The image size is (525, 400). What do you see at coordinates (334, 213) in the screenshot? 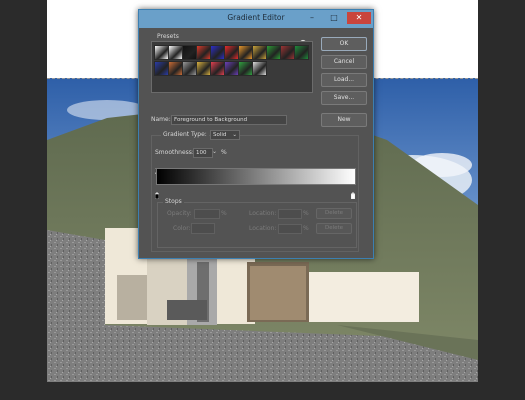
I see `delete-opacity-stop-button: Delete` at bounding box center [334, 213].